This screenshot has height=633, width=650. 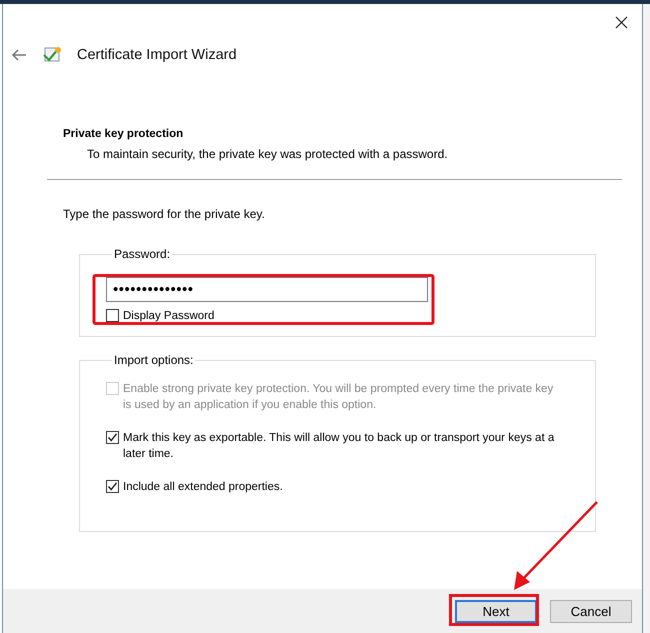 I want to click on checkbox-label: Include all extended properties., so click(x=203, y=487).